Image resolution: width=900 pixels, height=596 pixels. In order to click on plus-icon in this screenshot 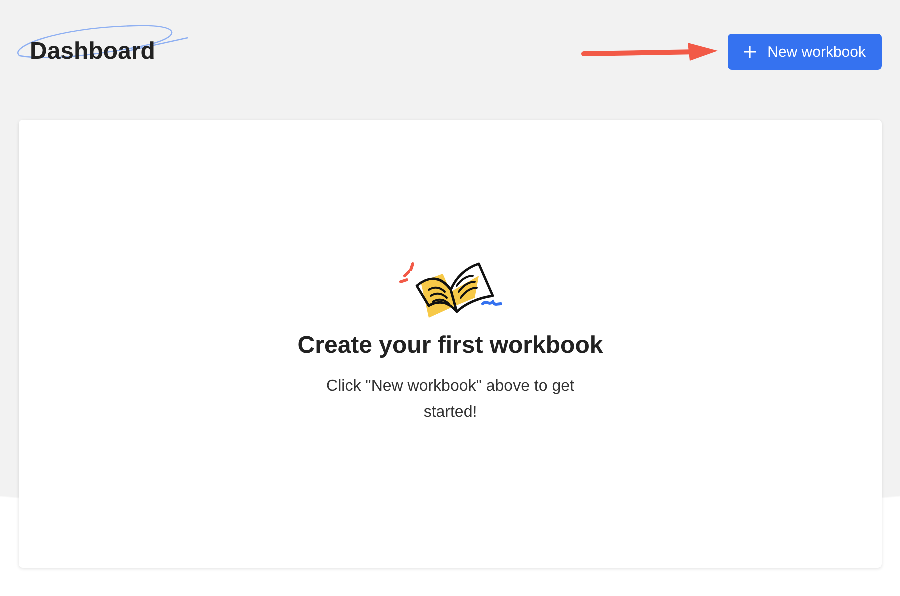, I will do `click(750, 52)`.